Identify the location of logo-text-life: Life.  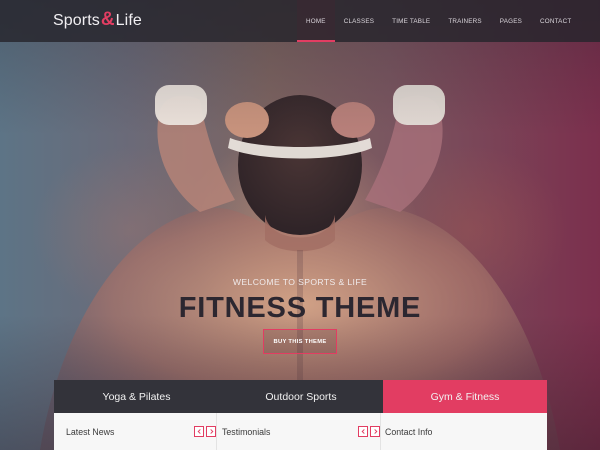
(128, 20).